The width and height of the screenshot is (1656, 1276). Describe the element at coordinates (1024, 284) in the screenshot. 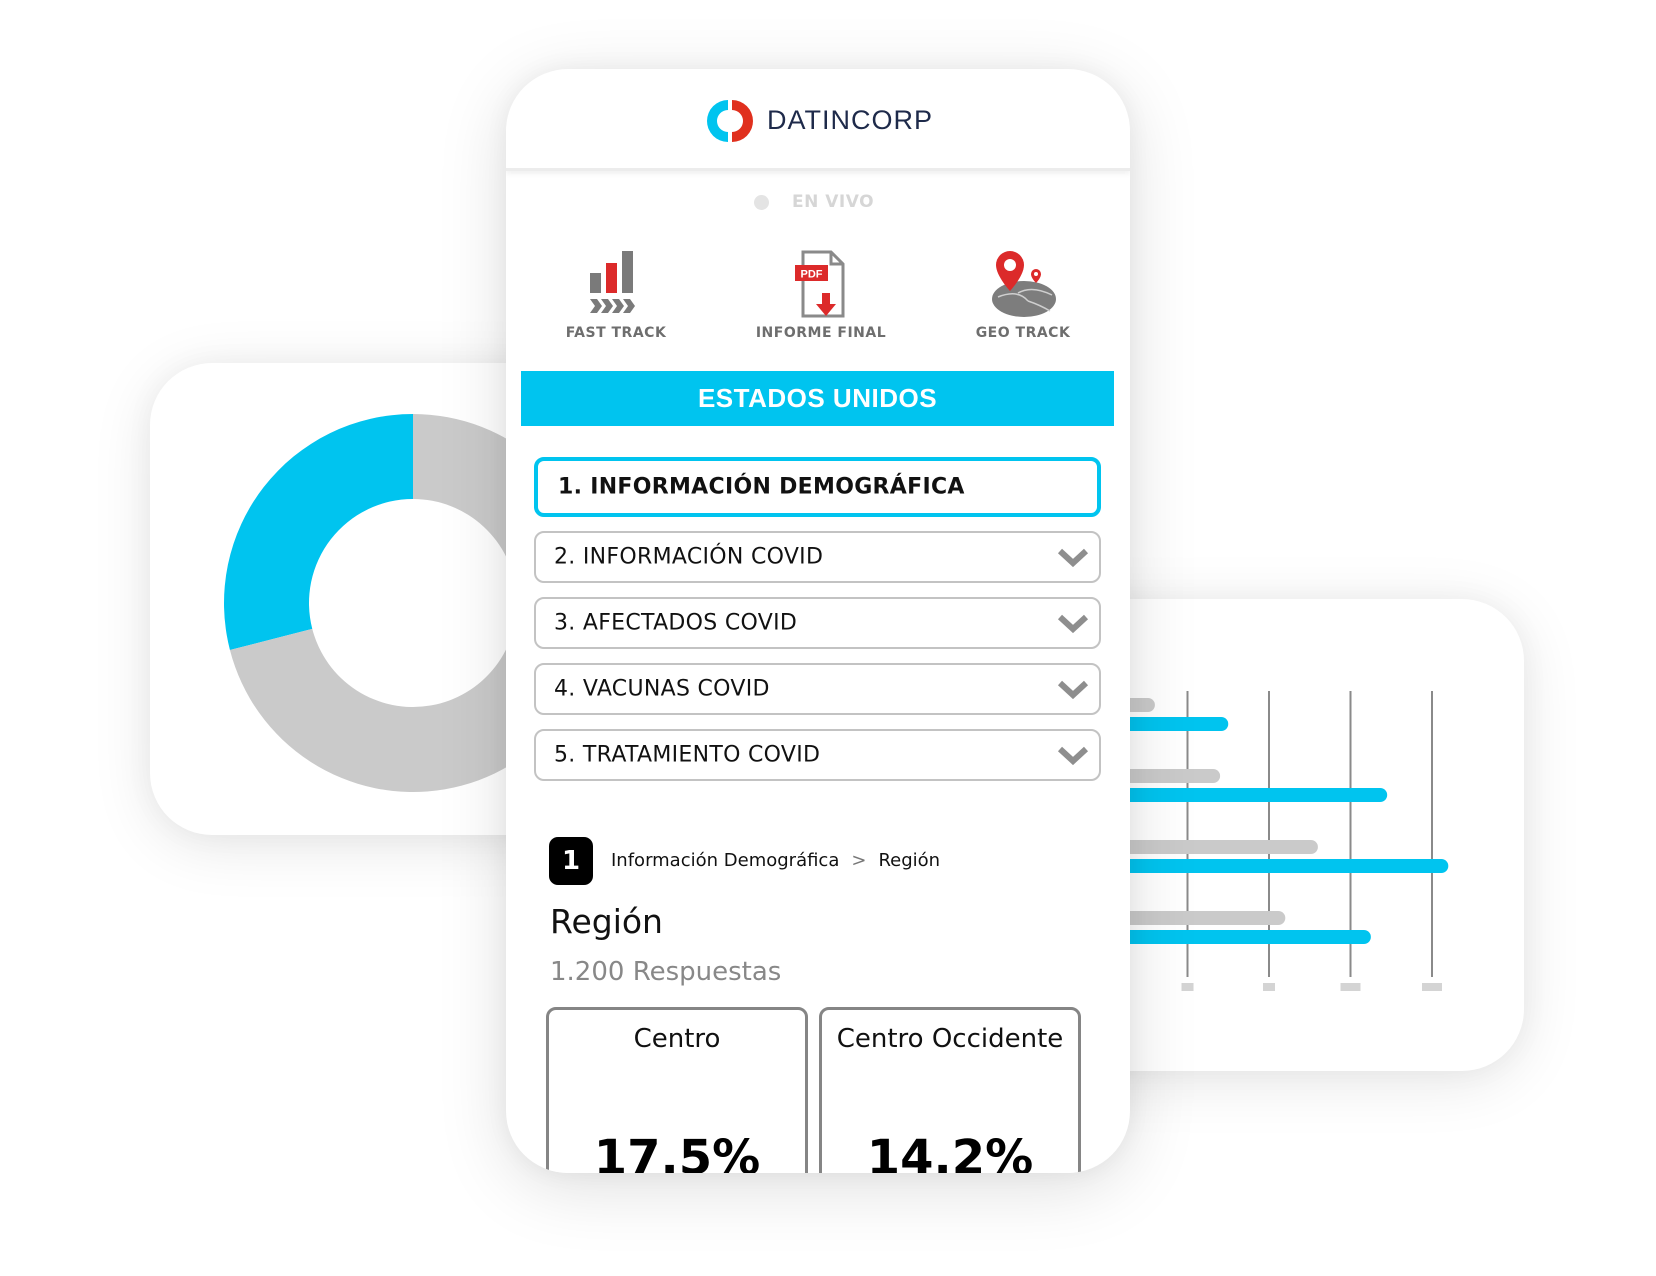

I see `map-pin-icon` at that location.